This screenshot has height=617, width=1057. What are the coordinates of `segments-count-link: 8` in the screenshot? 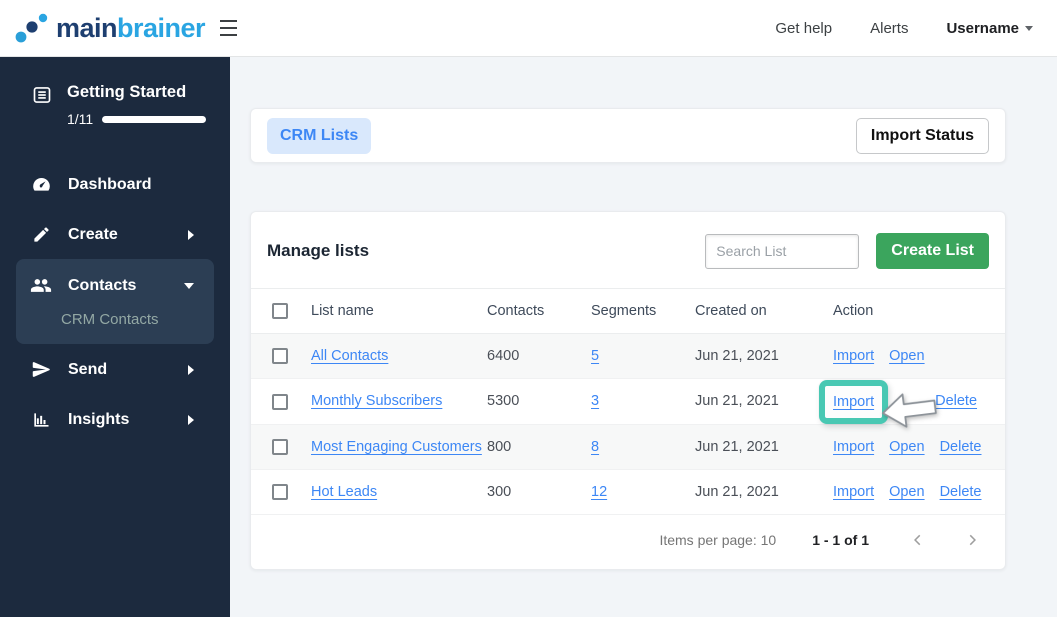 It's located at (595, 447).